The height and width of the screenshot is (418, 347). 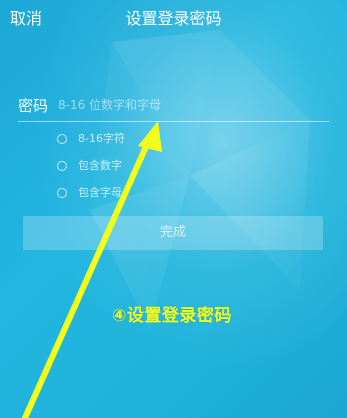 I want to click on rule-label: 包含字母, so click(x=100, y=192).